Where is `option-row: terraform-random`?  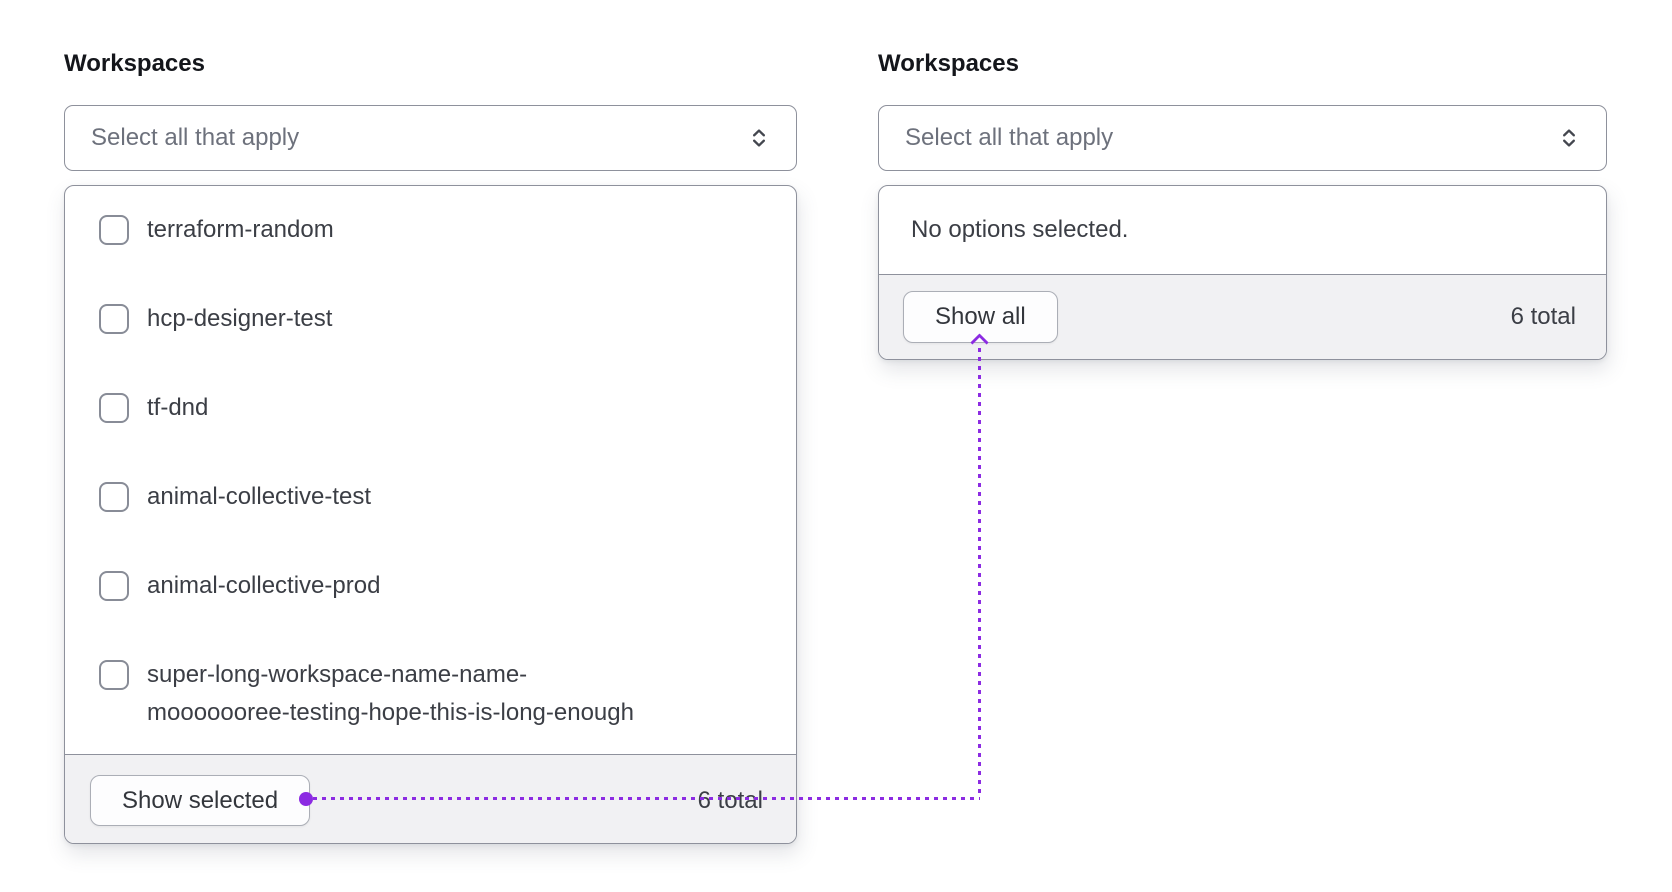 option-row: terraform-random is located at coordinates (430, 230).